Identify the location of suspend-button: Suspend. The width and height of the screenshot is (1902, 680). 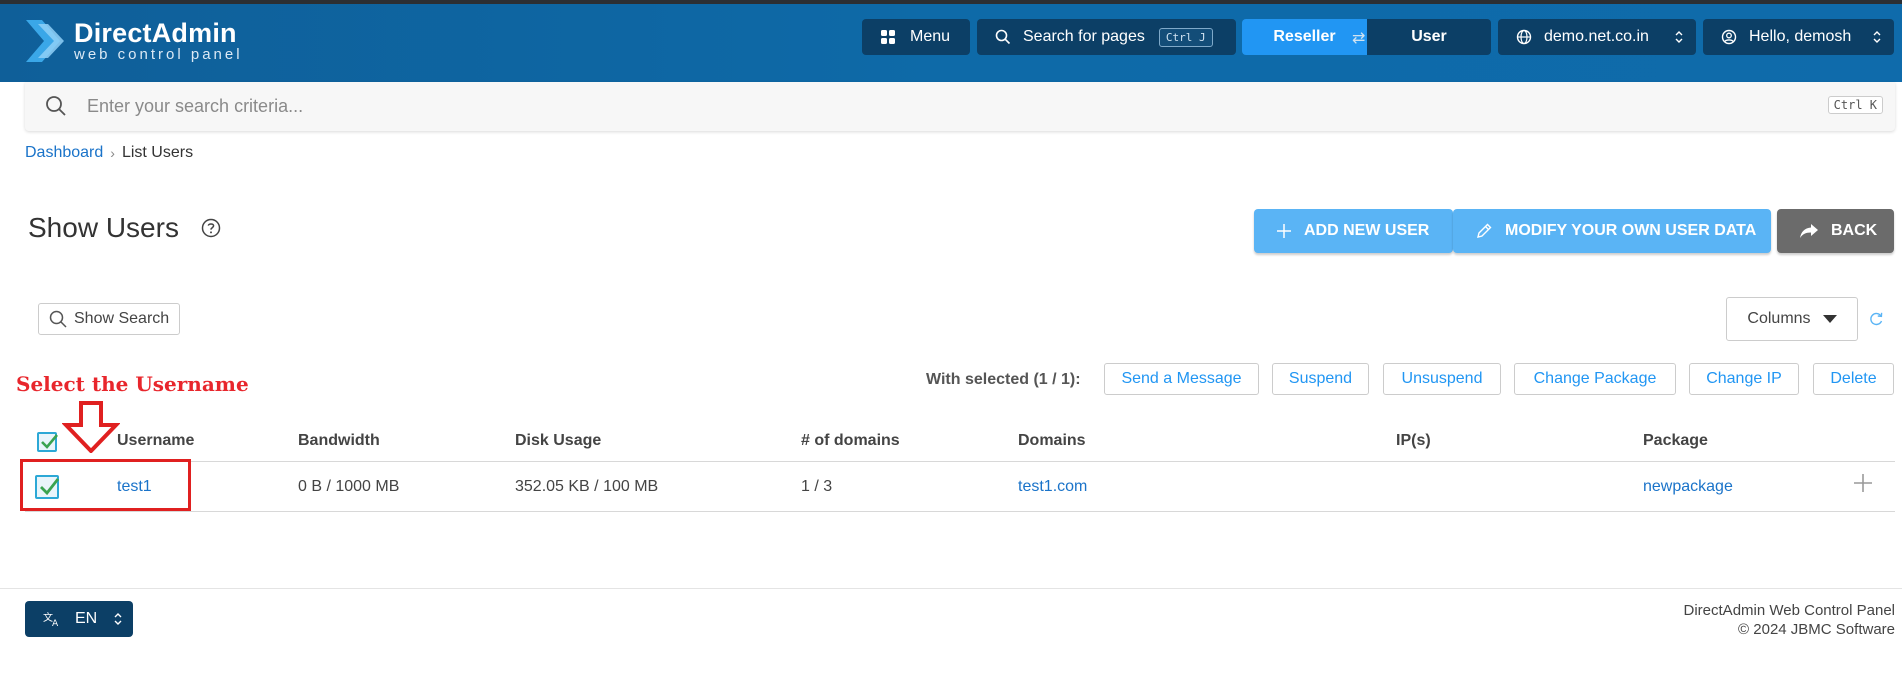
(1320, 379).